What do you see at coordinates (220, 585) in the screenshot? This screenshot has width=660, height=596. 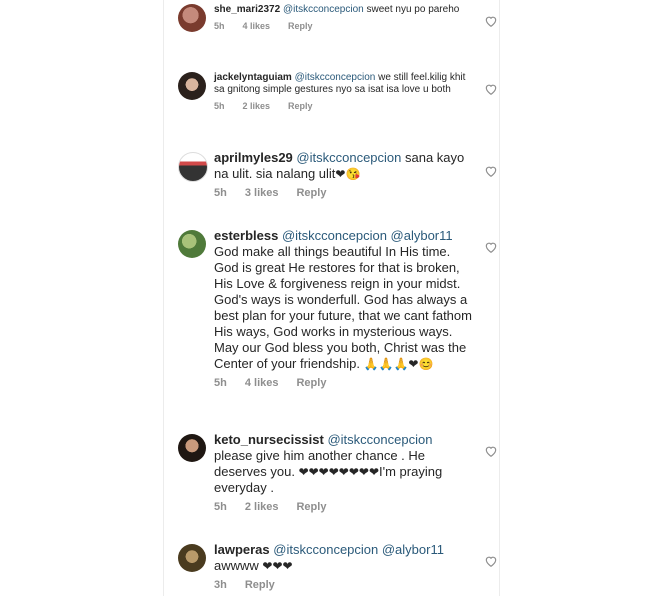 I see `comment-time: 3h` at bounding box center [220, 585].